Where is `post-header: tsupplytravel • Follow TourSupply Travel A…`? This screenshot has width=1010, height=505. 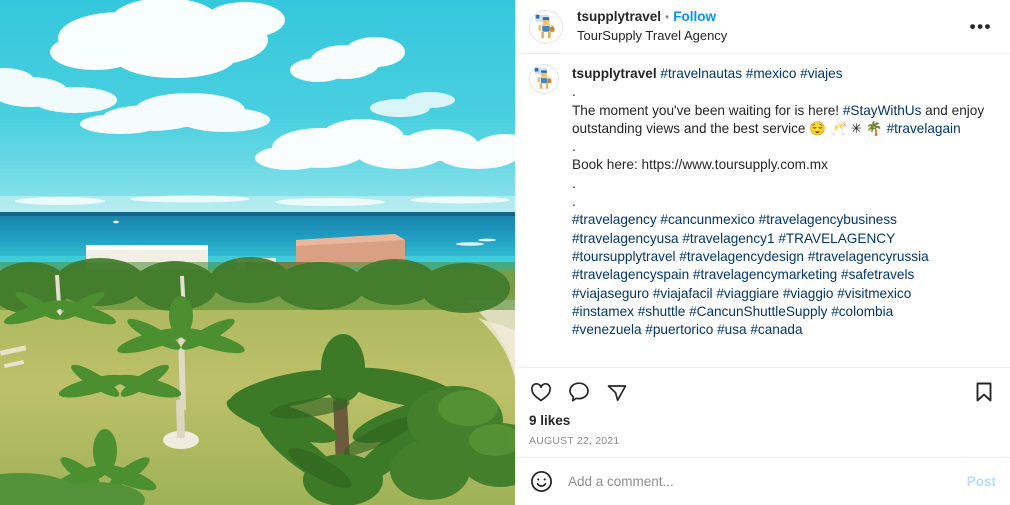 post-header: tsupplytravel • Follow TourSupply Travel A… is located at coordinates (762, 27).